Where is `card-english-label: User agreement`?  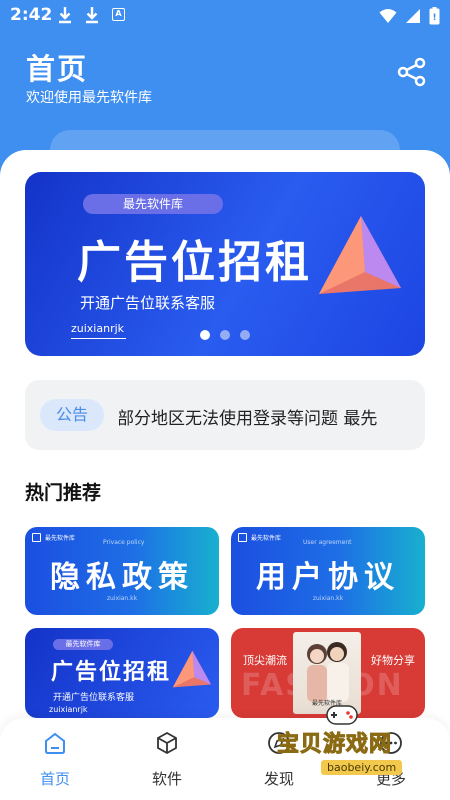
card-english-label: User agreement is located at coordinates (327, 542).